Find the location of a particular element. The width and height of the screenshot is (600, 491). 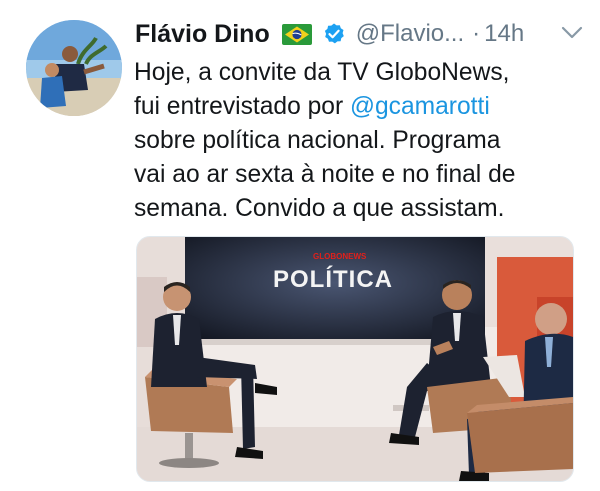

avatar is located at coordinates (74, 68).